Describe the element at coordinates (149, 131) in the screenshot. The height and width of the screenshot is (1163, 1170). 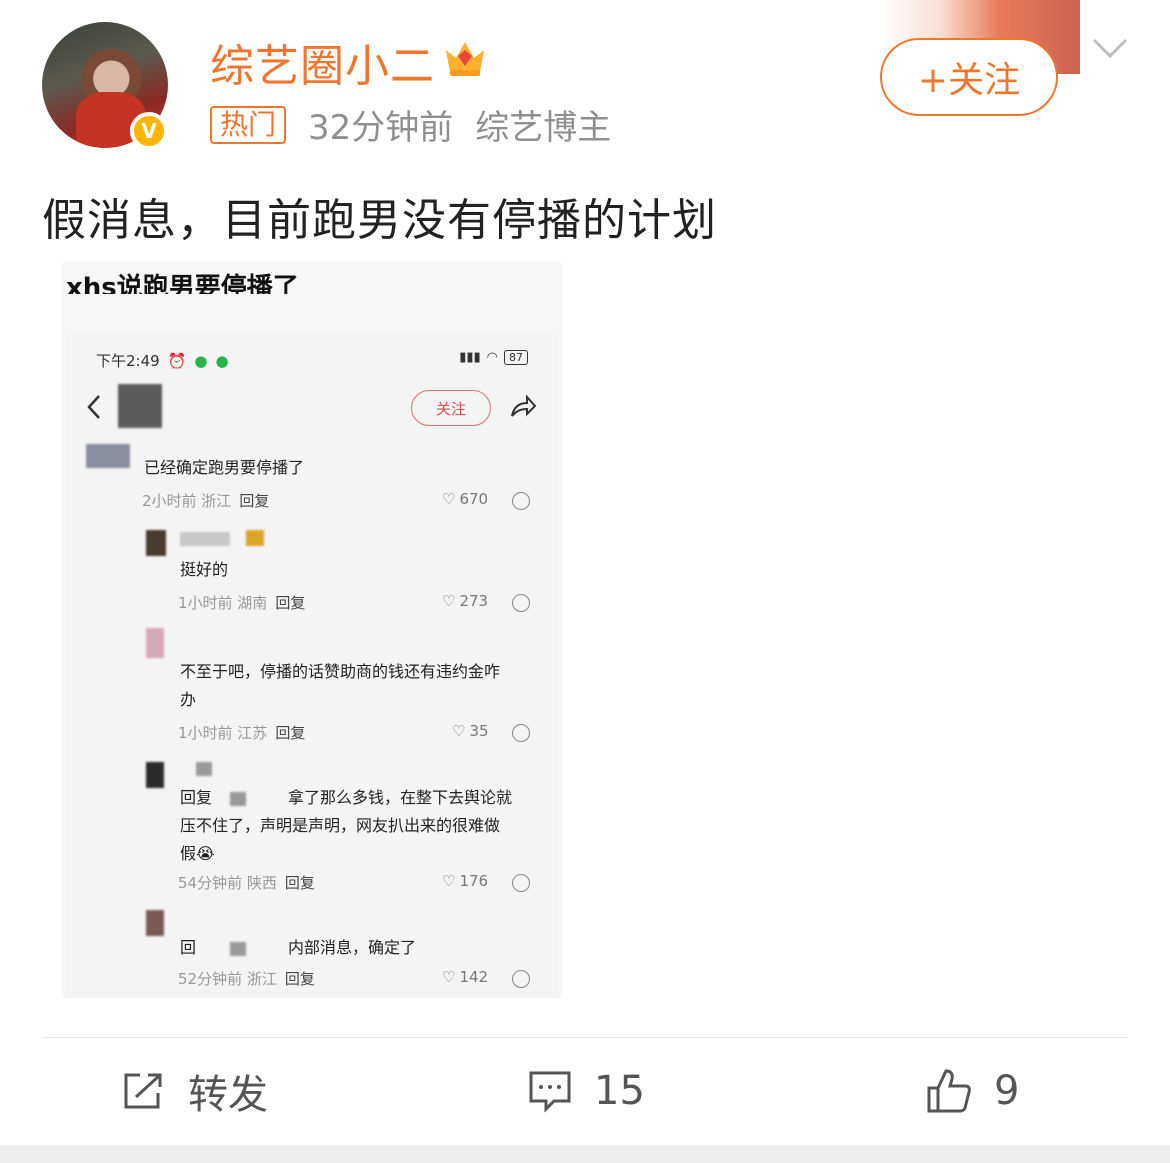
I see `verified-badge-icon: V` at that location.